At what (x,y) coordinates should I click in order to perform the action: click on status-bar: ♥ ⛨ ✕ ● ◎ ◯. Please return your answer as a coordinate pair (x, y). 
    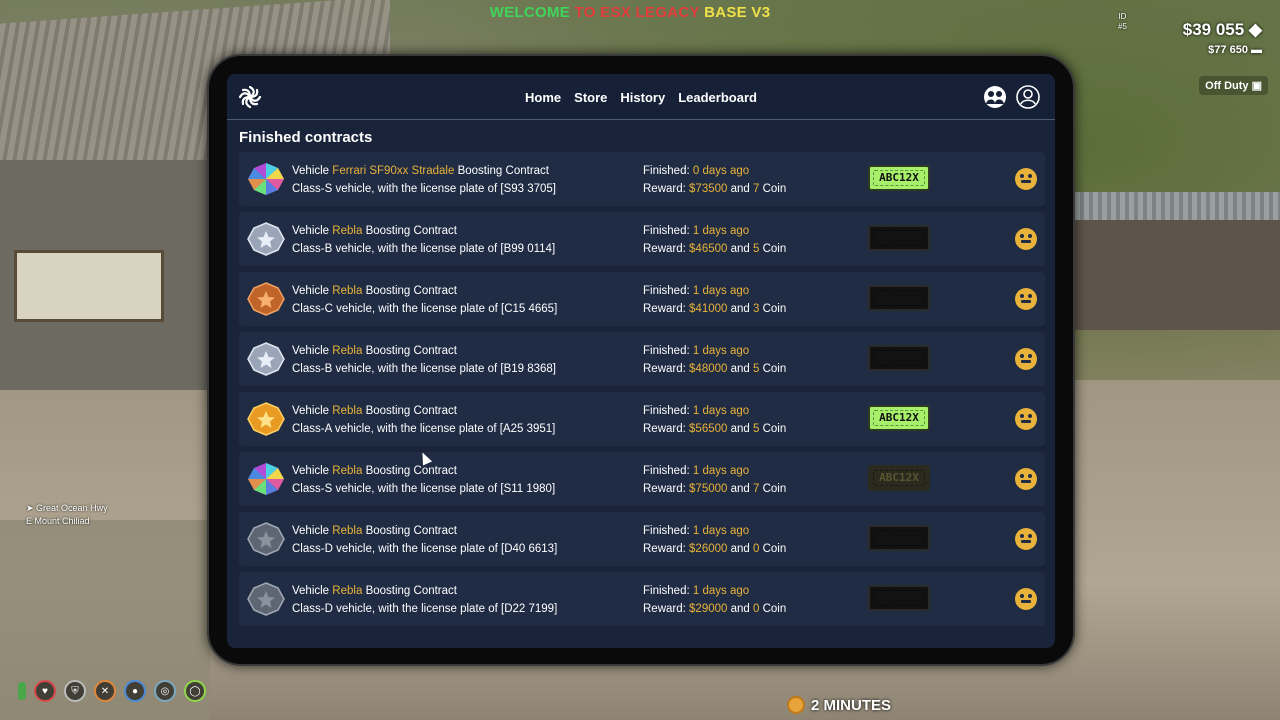
    Looking at the image, I should click on (112, 691).